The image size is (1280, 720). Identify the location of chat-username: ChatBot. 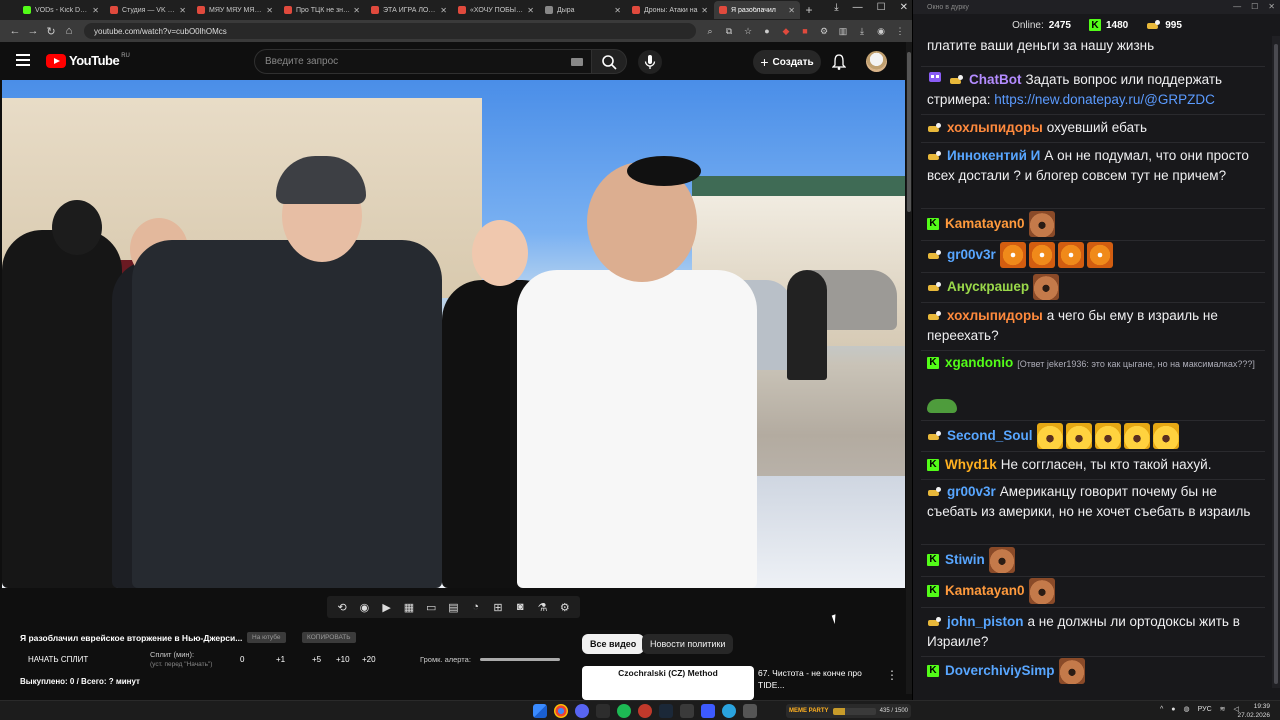
(995, 79).